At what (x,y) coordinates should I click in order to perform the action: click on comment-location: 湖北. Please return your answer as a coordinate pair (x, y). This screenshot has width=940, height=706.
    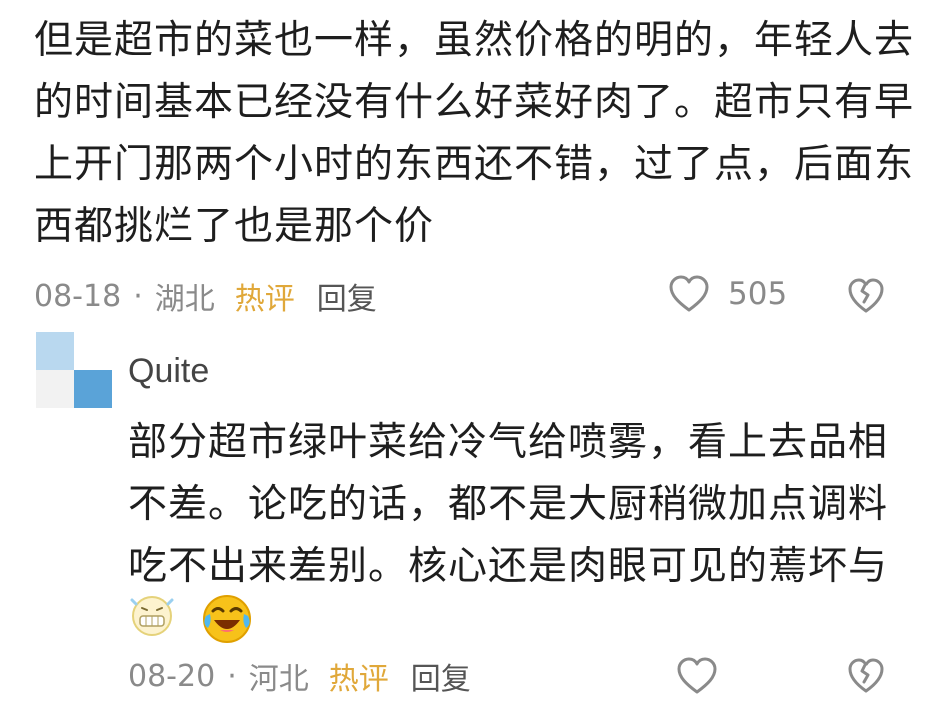
    Looking at the image, I should click on (184, 299).